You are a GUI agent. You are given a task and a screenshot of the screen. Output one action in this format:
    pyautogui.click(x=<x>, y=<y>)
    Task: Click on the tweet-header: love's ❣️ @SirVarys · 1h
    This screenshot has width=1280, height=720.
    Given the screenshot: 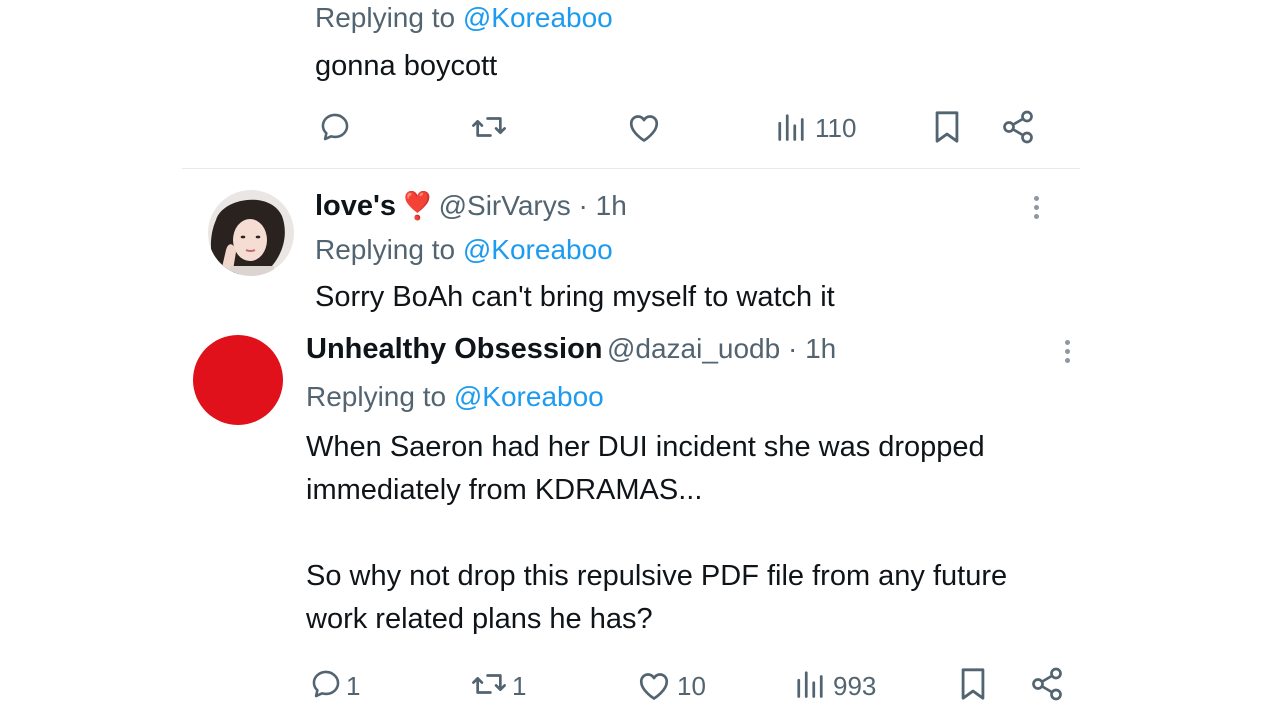 What is the action you would take?
    pyautogui.click(x=471, y=206)
    